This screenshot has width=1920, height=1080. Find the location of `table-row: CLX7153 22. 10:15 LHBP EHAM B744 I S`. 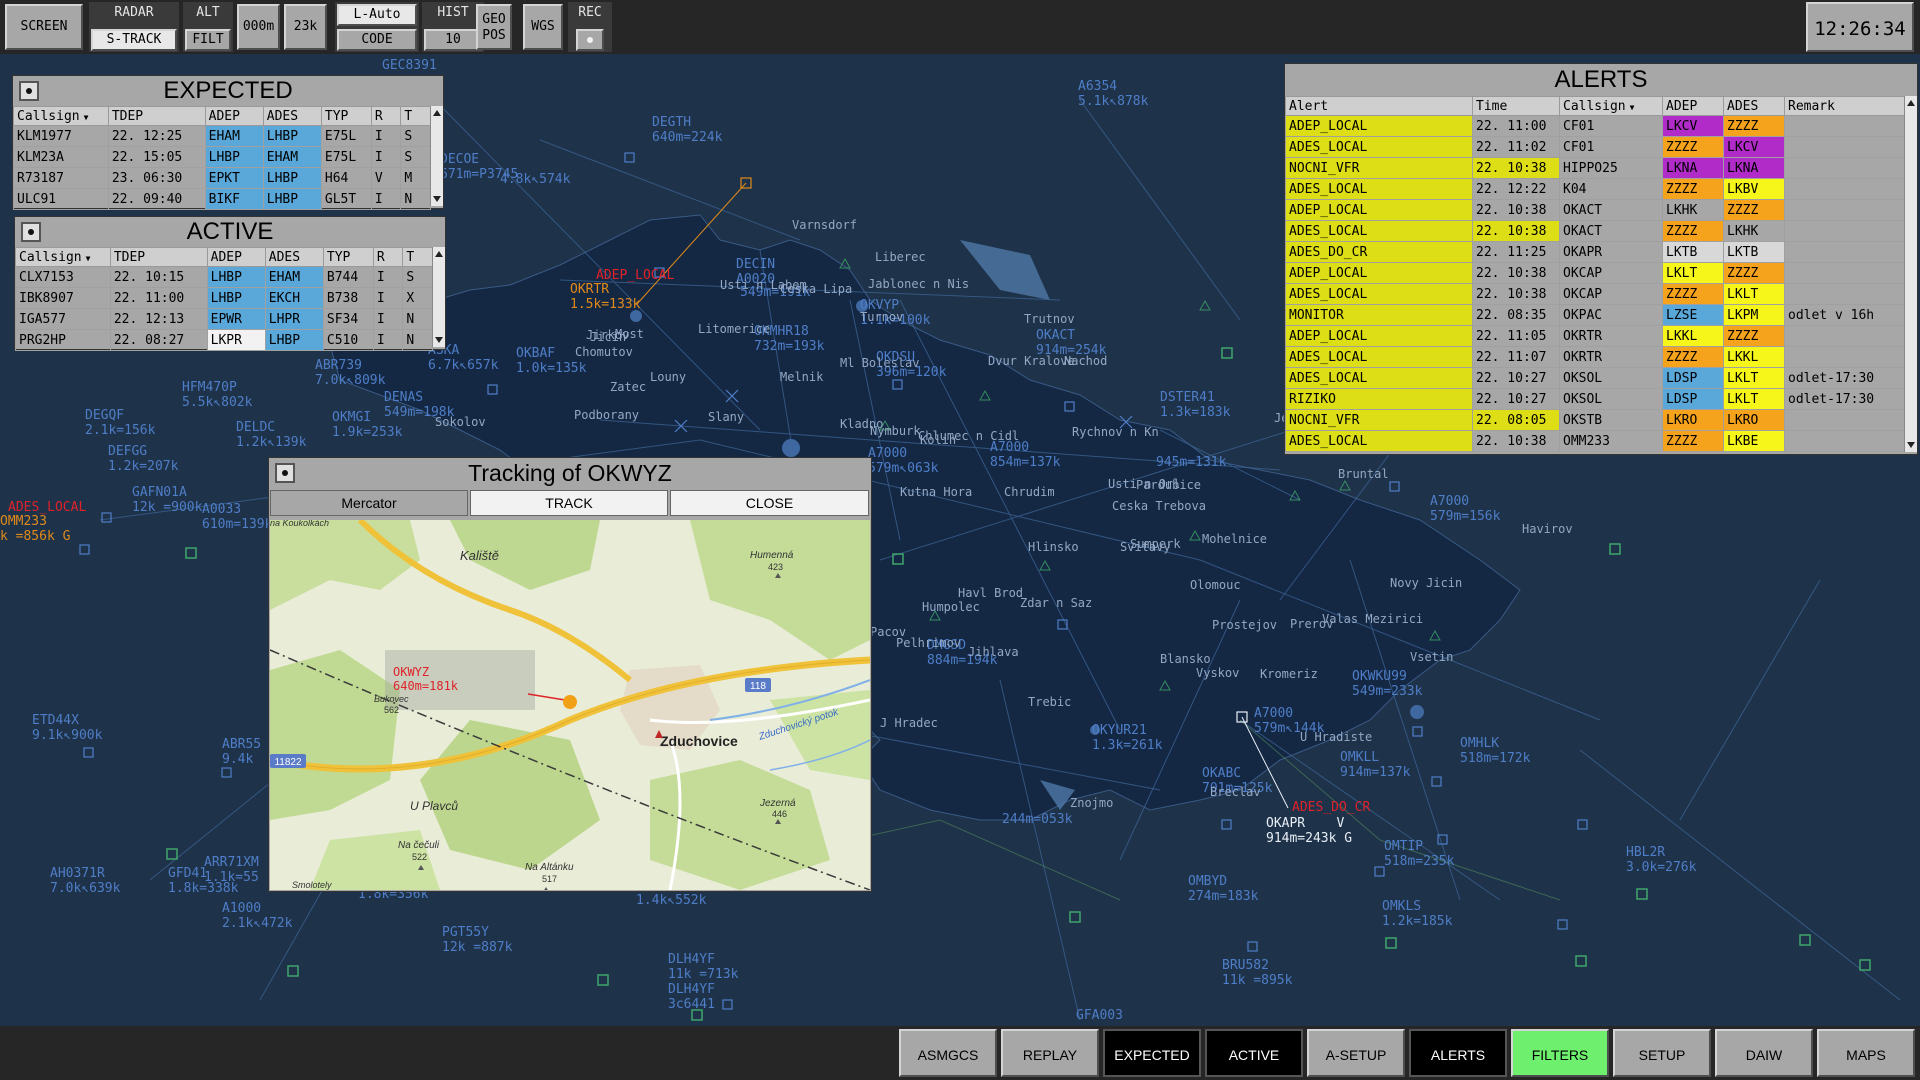

table-row: CLX7153 22. 10:15 LHBP EHAM B744 I S is located at coordinates (224, 277).